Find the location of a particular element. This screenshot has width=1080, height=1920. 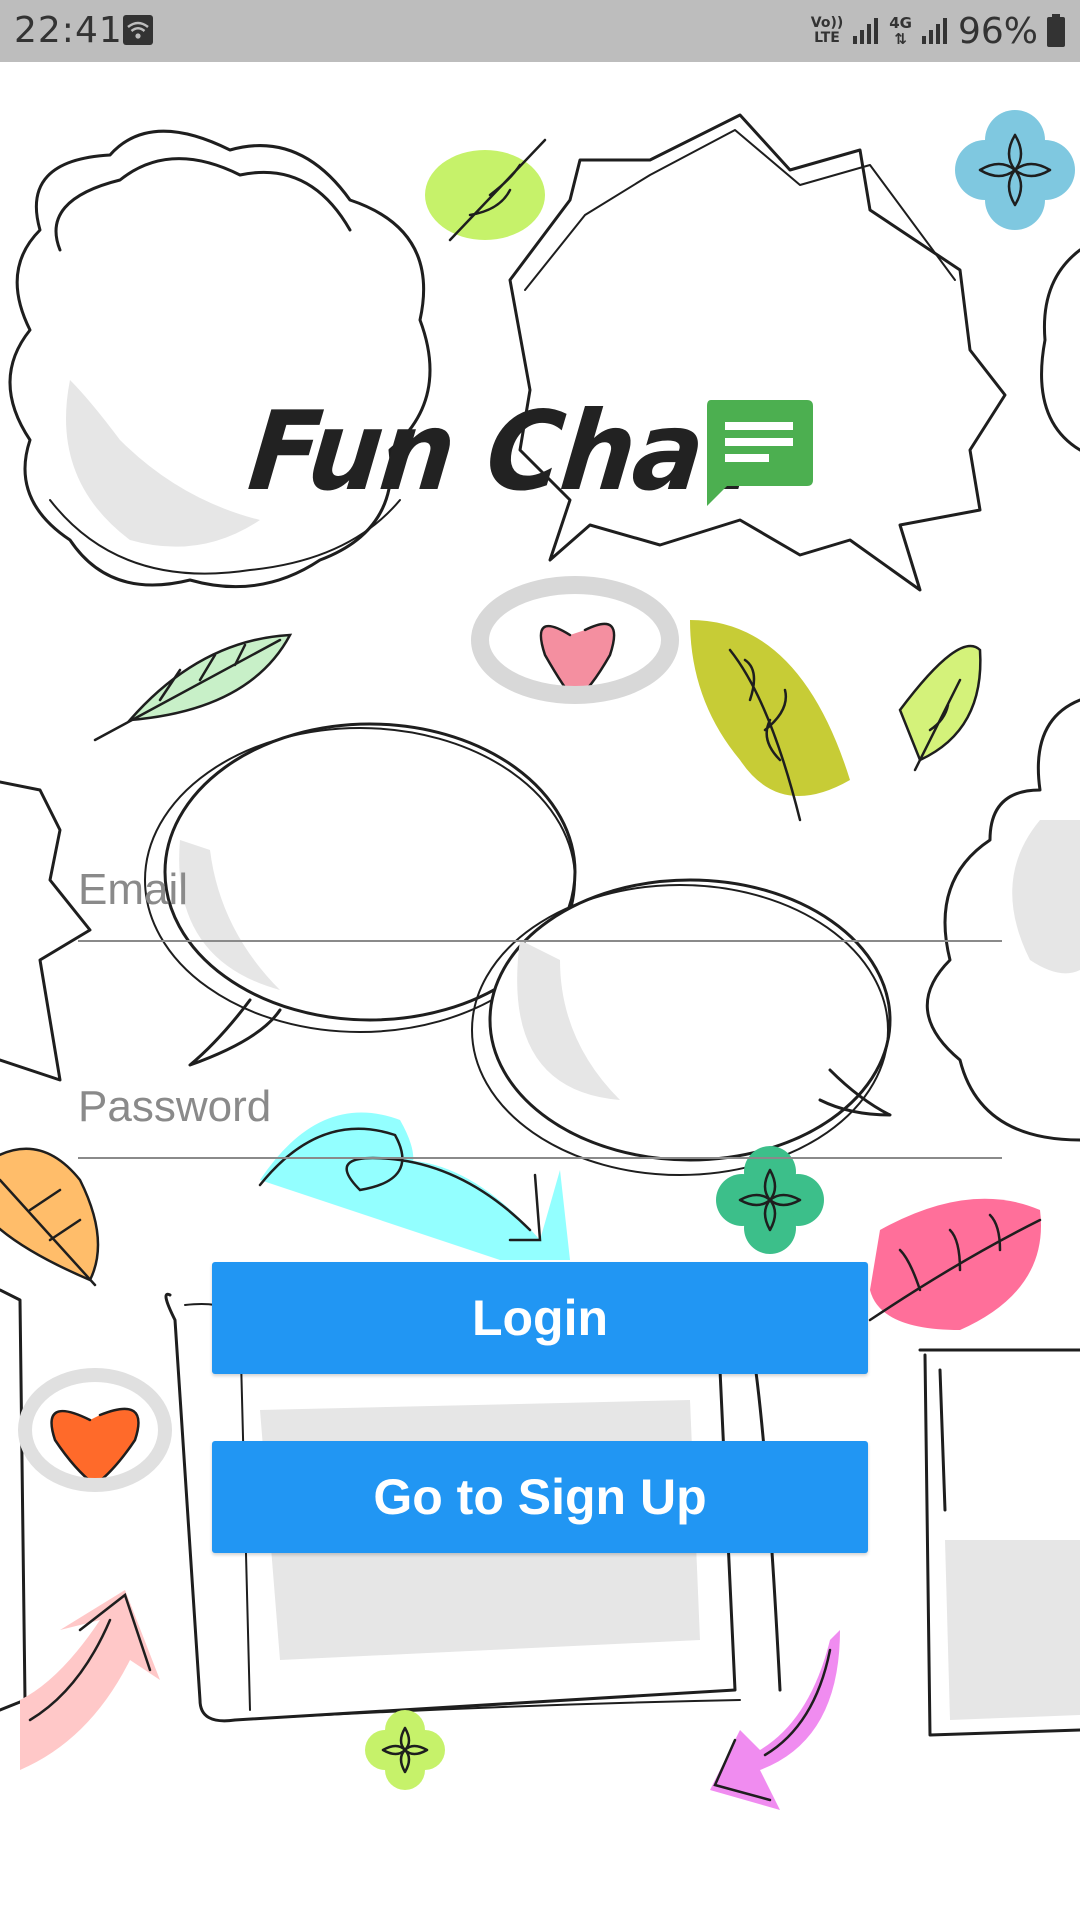

go-to-sign-up-button: Go to Sign Up is located at coordinates (540, 1497).